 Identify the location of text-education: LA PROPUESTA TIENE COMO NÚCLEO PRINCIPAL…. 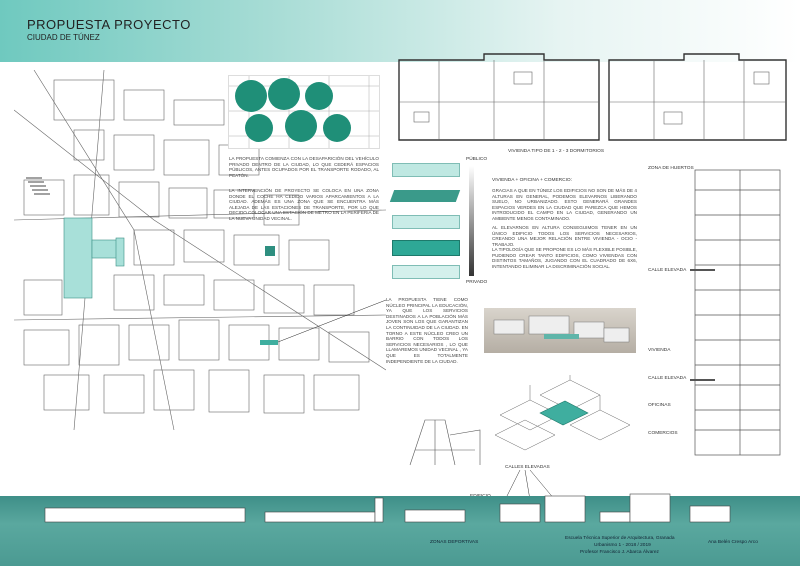
(427, 330).